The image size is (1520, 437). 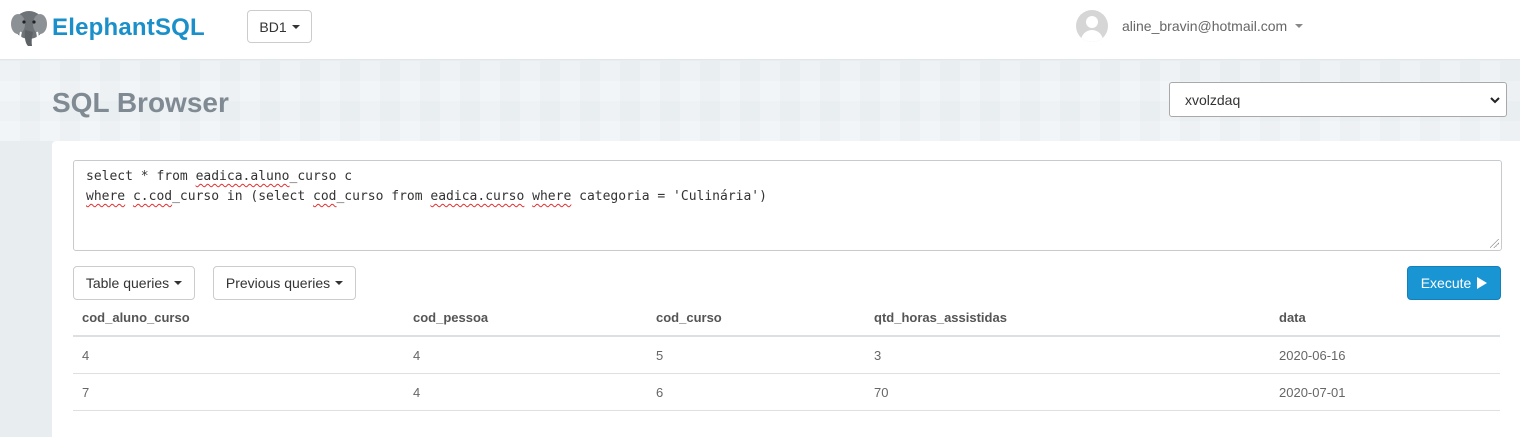 I want to click on page-title: SQL Browser, so click(x=140, y=102).